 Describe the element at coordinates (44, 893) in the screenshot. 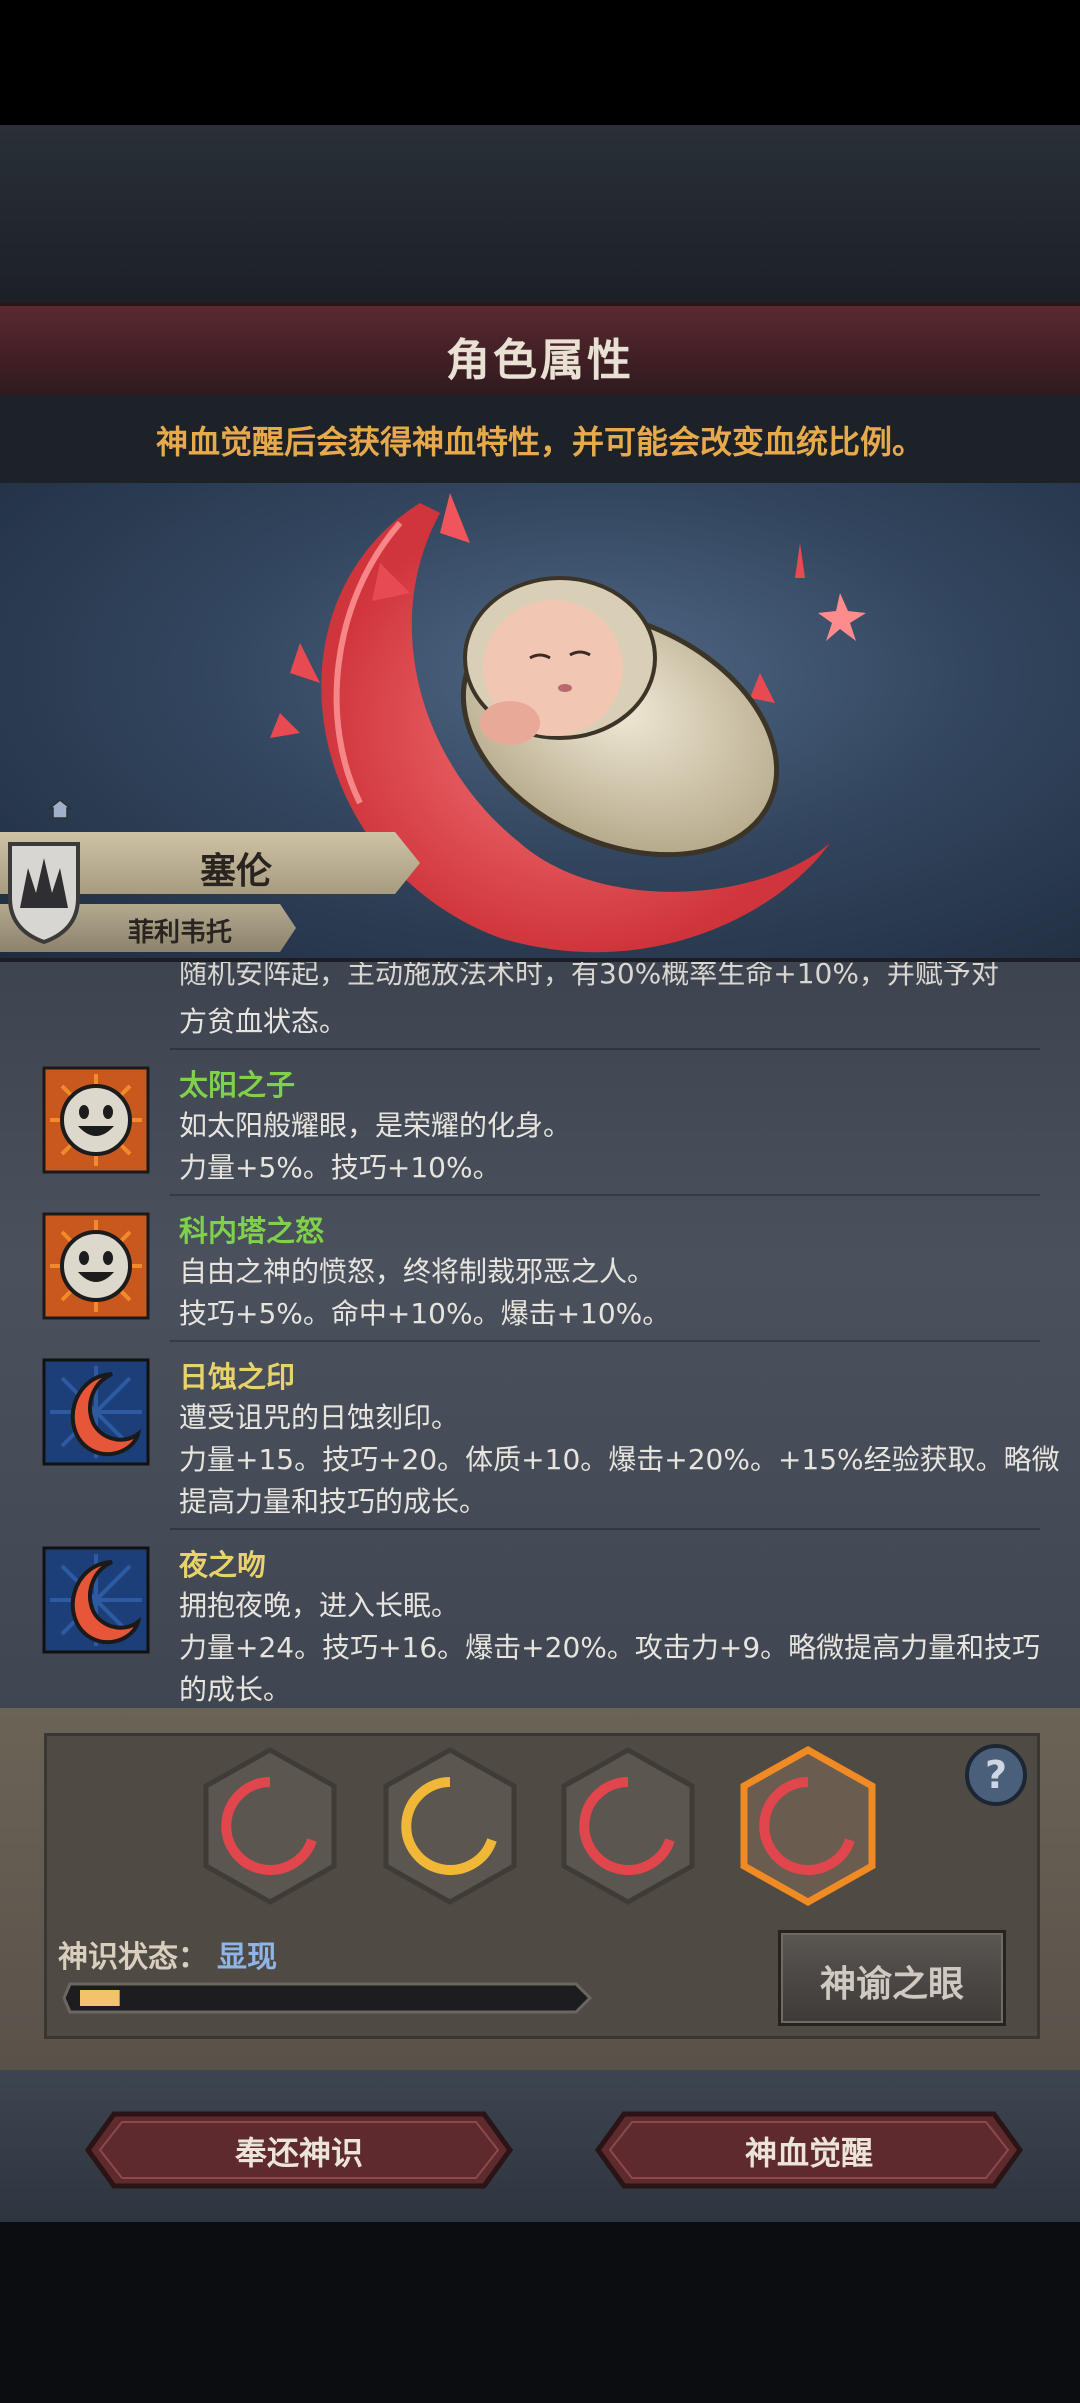

I see `house-crest-shield-icon` at that location.